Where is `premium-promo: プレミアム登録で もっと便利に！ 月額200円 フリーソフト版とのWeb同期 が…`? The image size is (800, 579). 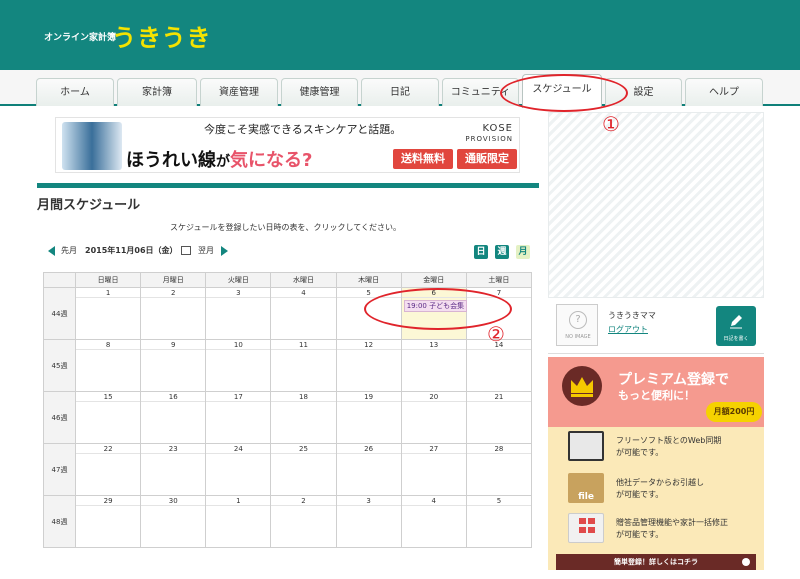 premium-promo: プレミアム登録で もっと便利に！ 月額200円 フリーソフト版とのWeb同期 が… is located at coordinates (656, 463).